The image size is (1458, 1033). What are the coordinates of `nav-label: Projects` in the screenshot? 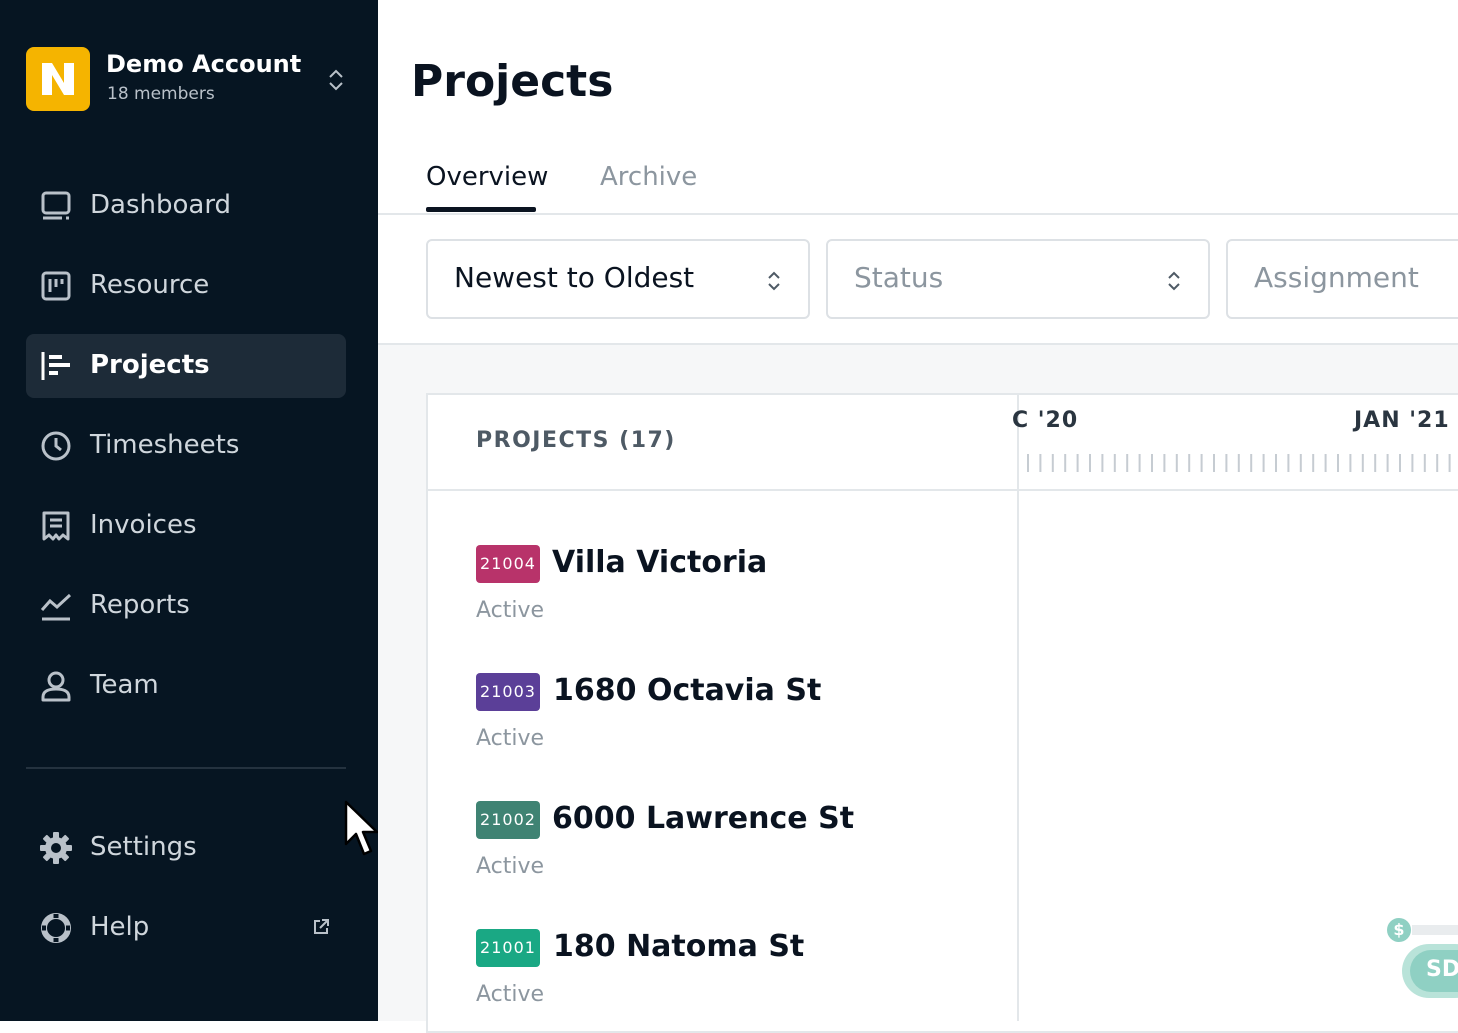 It's located at (150, 365).